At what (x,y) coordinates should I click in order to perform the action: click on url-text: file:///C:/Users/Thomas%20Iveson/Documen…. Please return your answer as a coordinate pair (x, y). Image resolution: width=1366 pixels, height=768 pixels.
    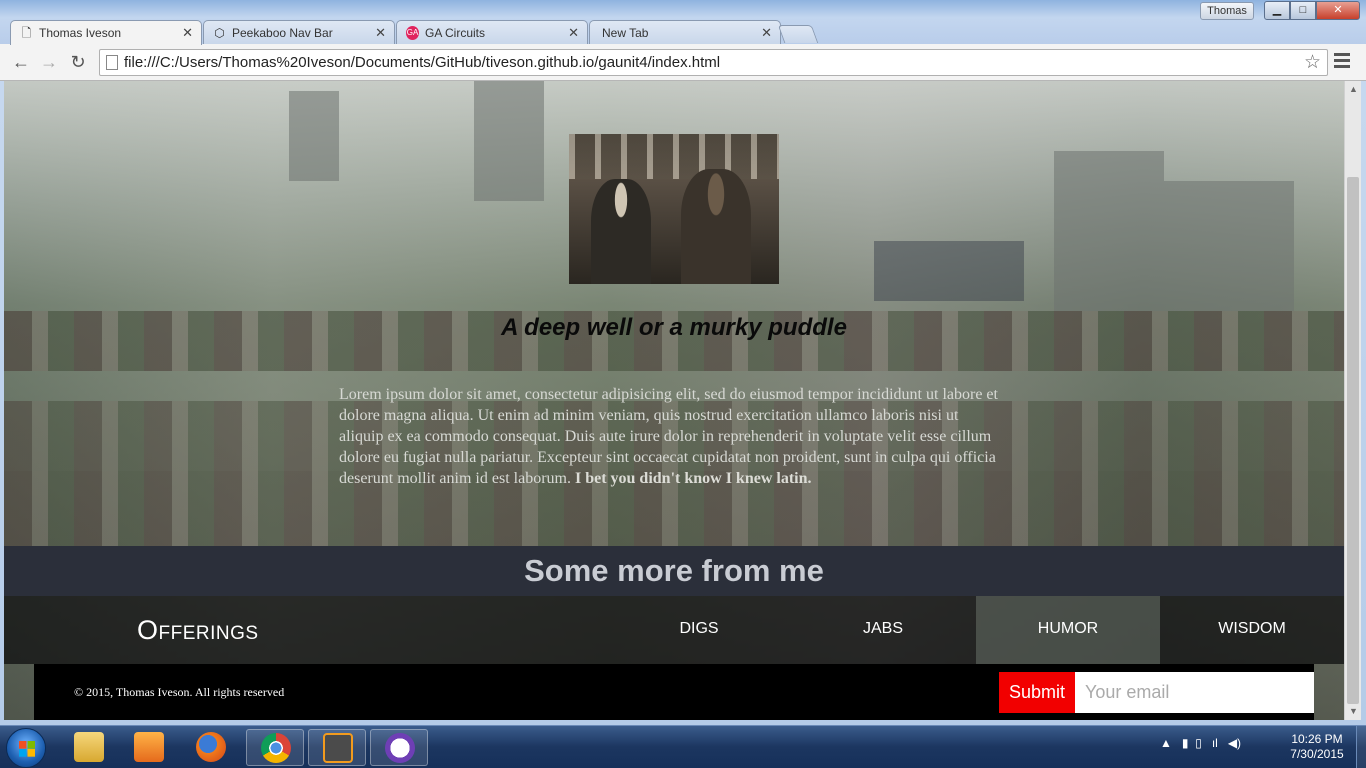
    Looking at the image, I should click on (422, 62).